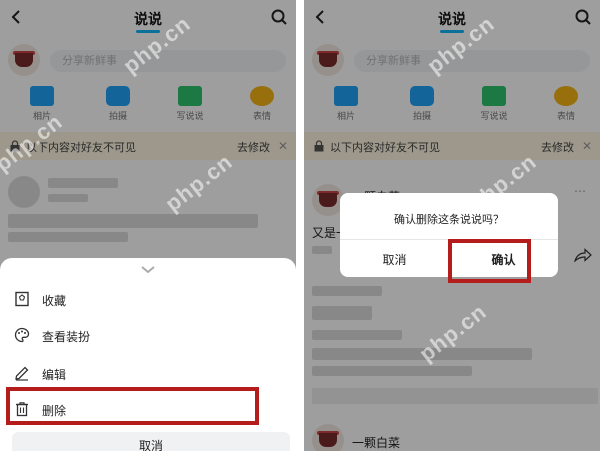  What do you see at coordinates (151, 441) in the screenshot?
I see `cancel-button: 取消` at bounding box center [151, 441].